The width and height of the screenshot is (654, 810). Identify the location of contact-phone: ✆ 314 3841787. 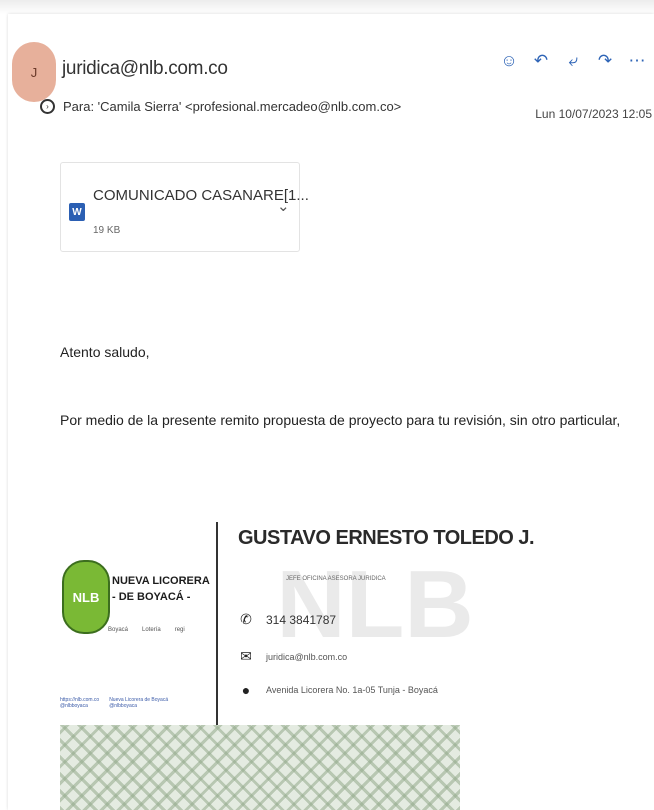
(287, 619).